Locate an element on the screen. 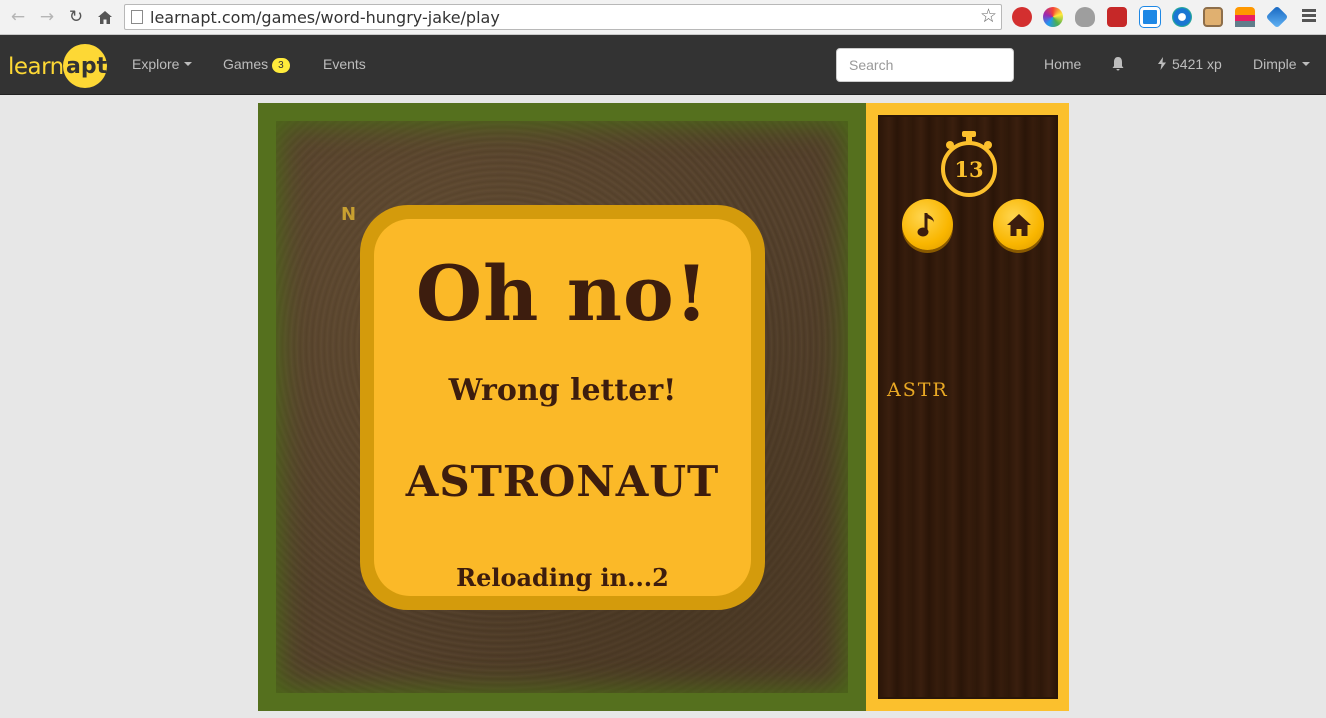 The height and width of the screenshot is (718, 1326). search-input is located at coordinates (925, 65).